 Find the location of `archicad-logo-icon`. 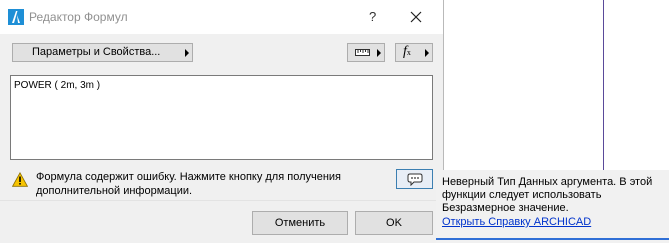

archicad-logo-icon is located at coordinates (16, 17).